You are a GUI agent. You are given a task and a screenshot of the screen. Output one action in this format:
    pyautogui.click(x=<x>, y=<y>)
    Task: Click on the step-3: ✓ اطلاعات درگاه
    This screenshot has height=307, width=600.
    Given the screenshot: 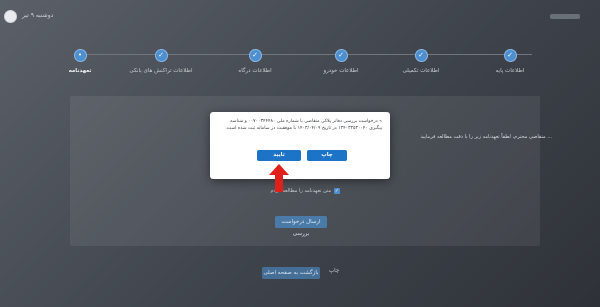 What is the action you would take?
    pyautogui.click(x=255, y=60)
    